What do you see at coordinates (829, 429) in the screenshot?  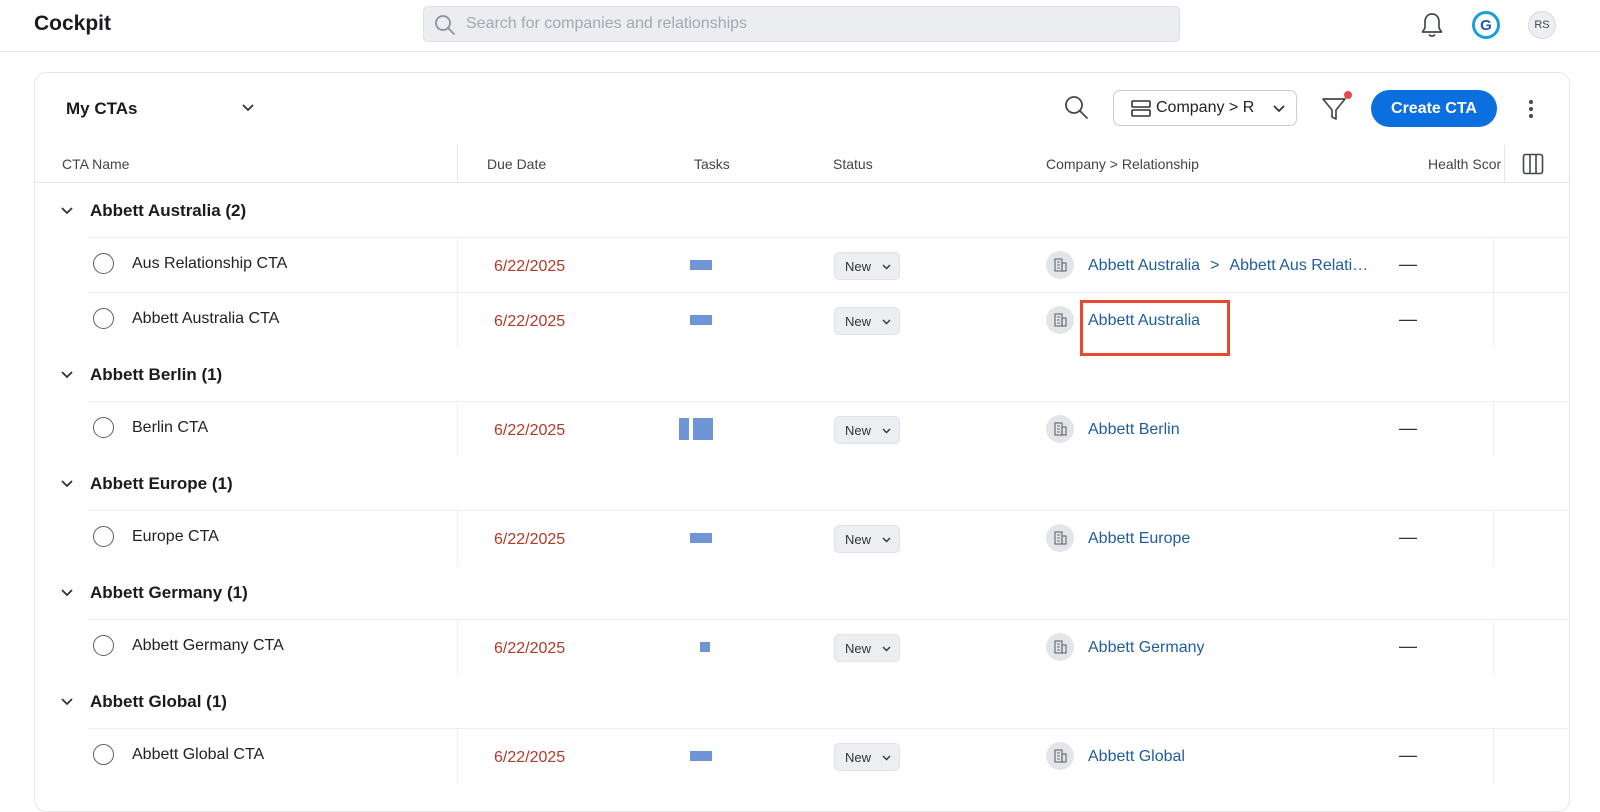 I see `table-row: Berlin CTA 6/22/2025 New Abbett Berlin —` at bounding box center [829, 429].